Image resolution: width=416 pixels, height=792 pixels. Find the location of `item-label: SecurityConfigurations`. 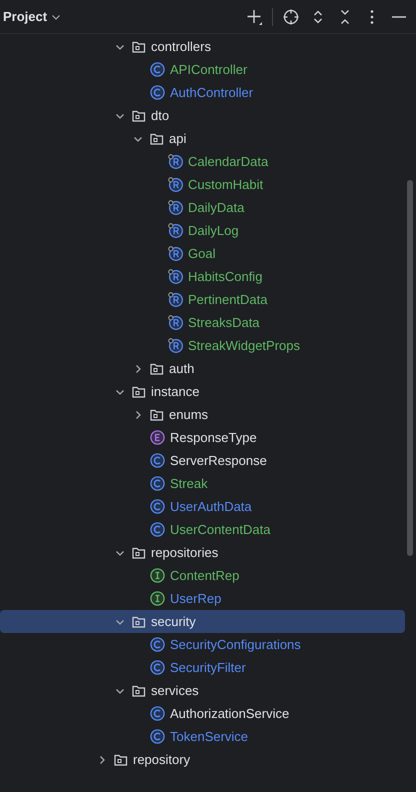

item-label: SecurityConfigurations is located at coordinates (235, 644).